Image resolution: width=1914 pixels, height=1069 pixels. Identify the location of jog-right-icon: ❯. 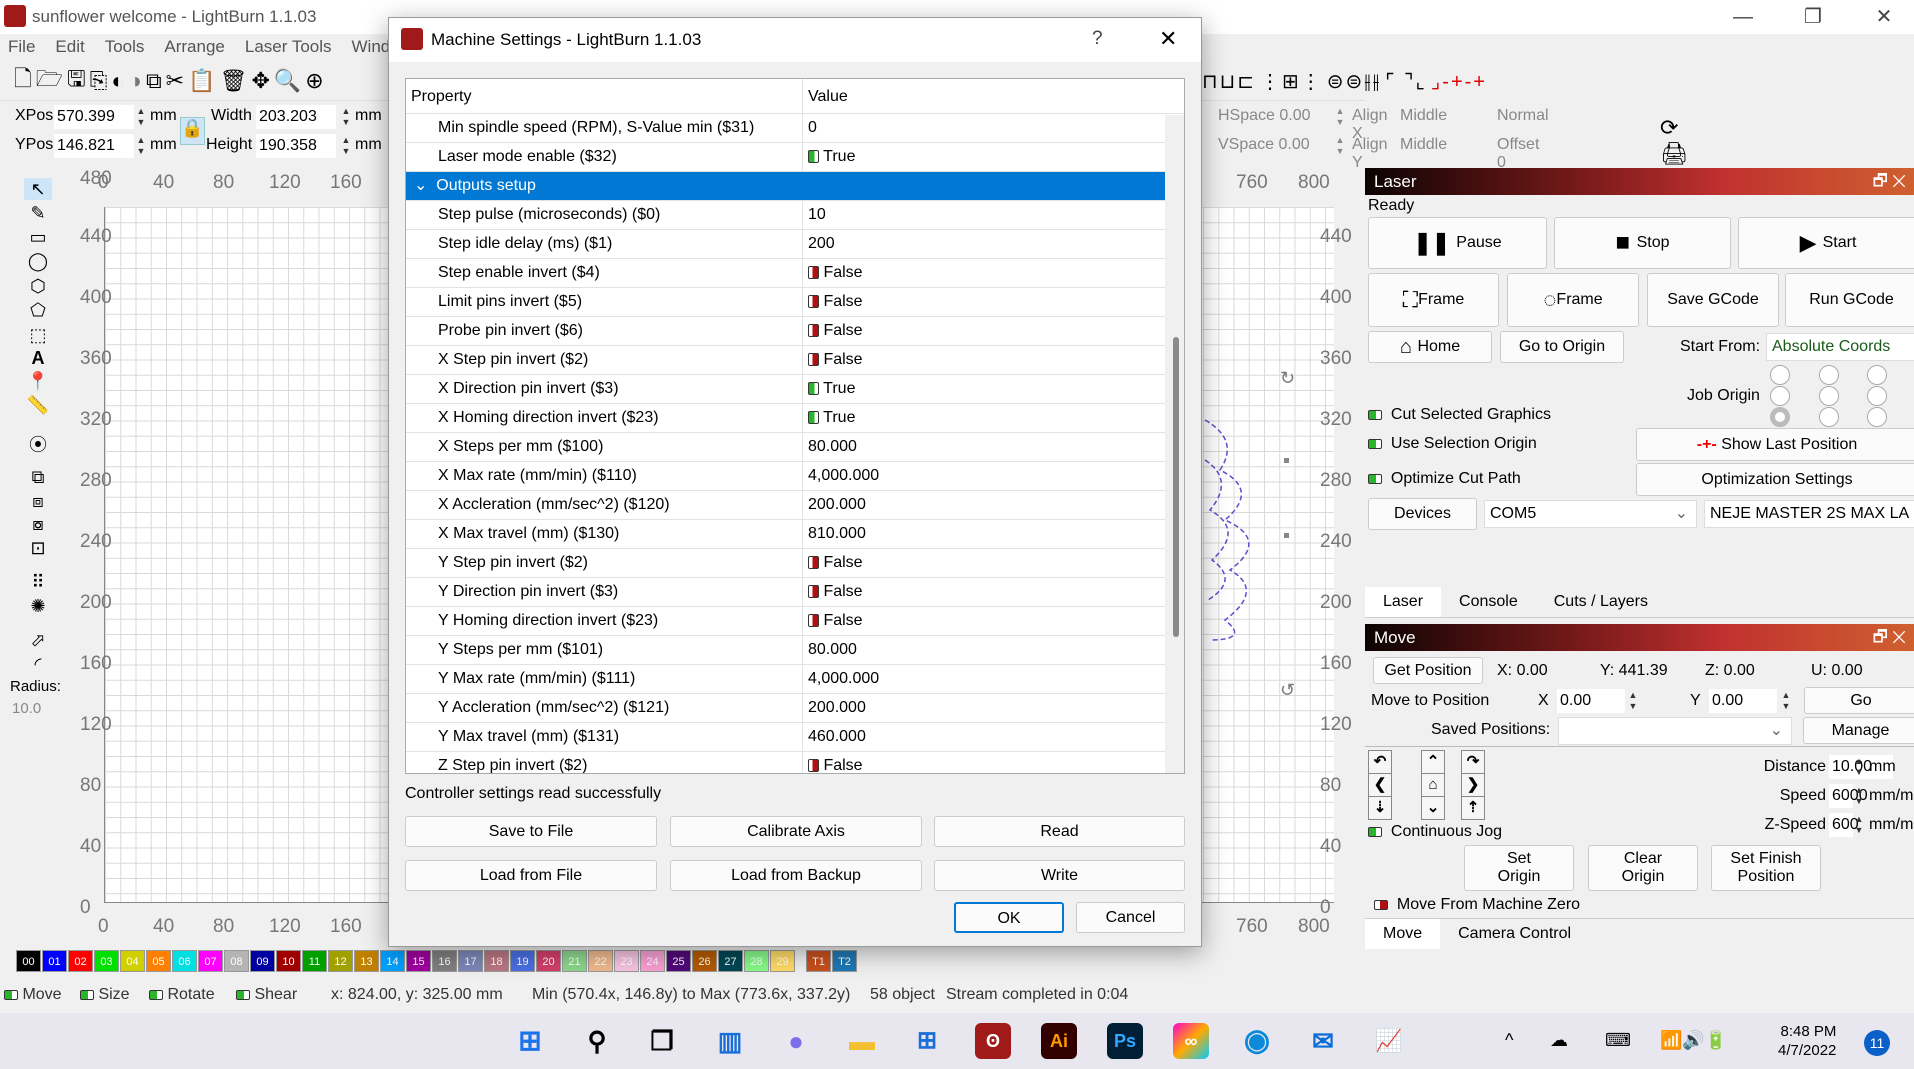
(1473, 785).